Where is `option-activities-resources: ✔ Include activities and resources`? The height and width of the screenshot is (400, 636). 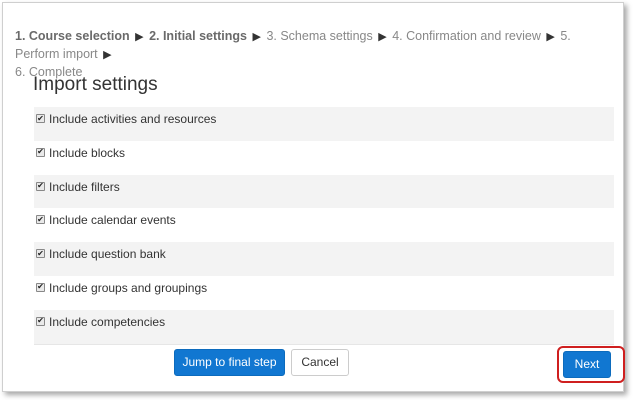
option-activities-resources: ✔ Include activities and resources is located at coordinates (324, 124).